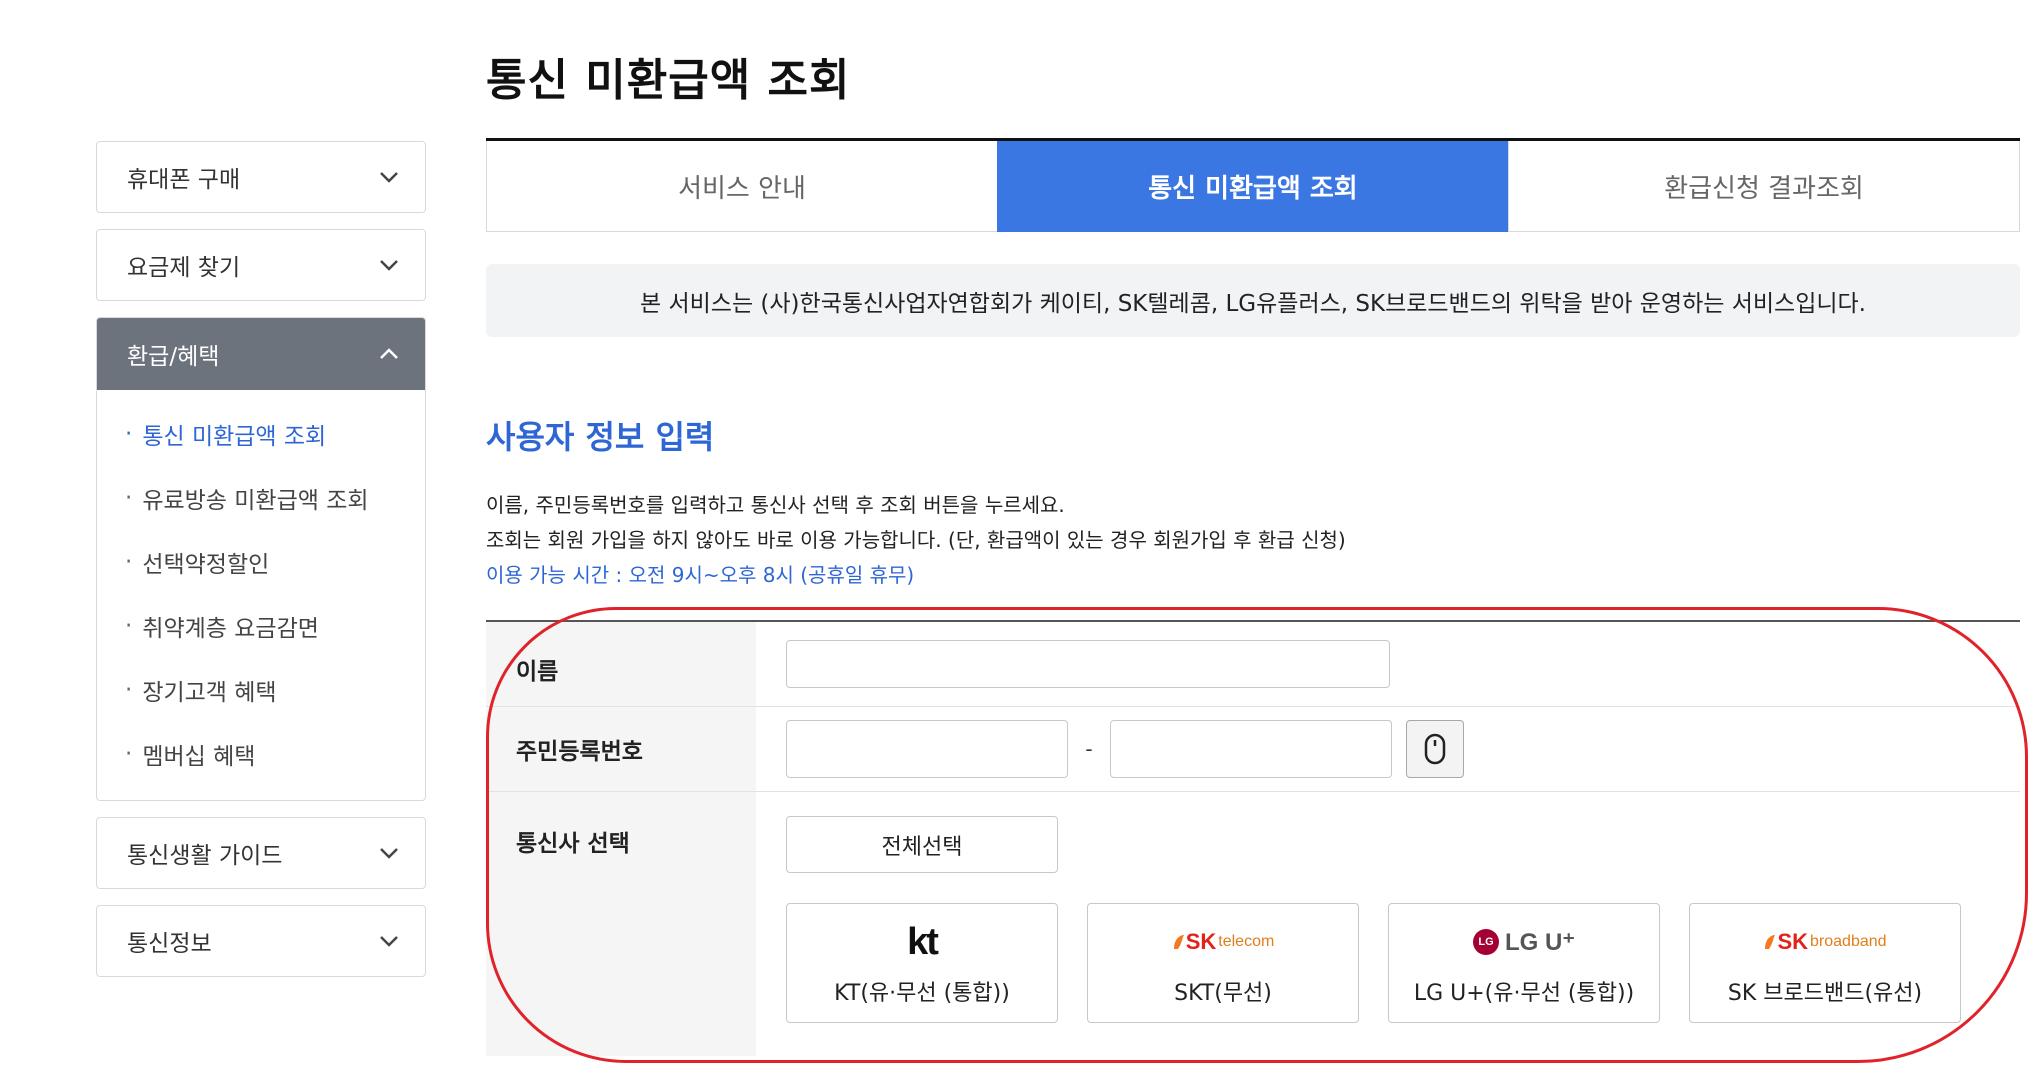  What do you see at coordinates (184, 268) in the screenshot?
I see `sidebar-menu-label: 요금제 찾기` at bounding box center [184, 268].